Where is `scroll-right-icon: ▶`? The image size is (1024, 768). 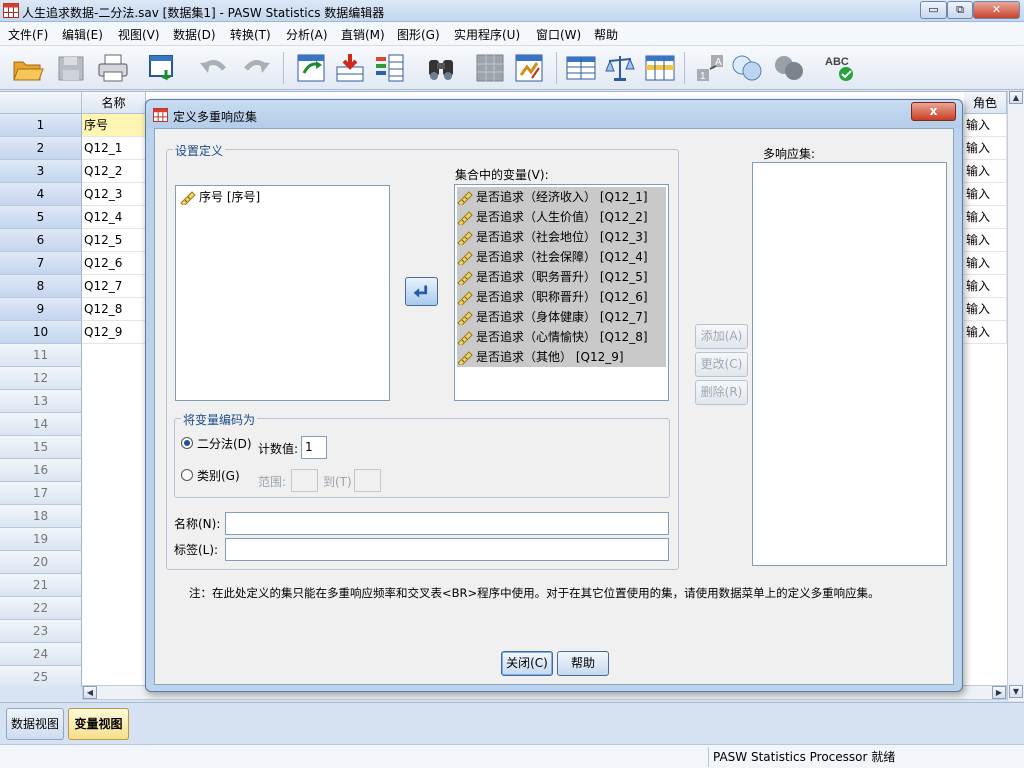
scroll-right-icon: ▶ is located at coordinates (999, 692).